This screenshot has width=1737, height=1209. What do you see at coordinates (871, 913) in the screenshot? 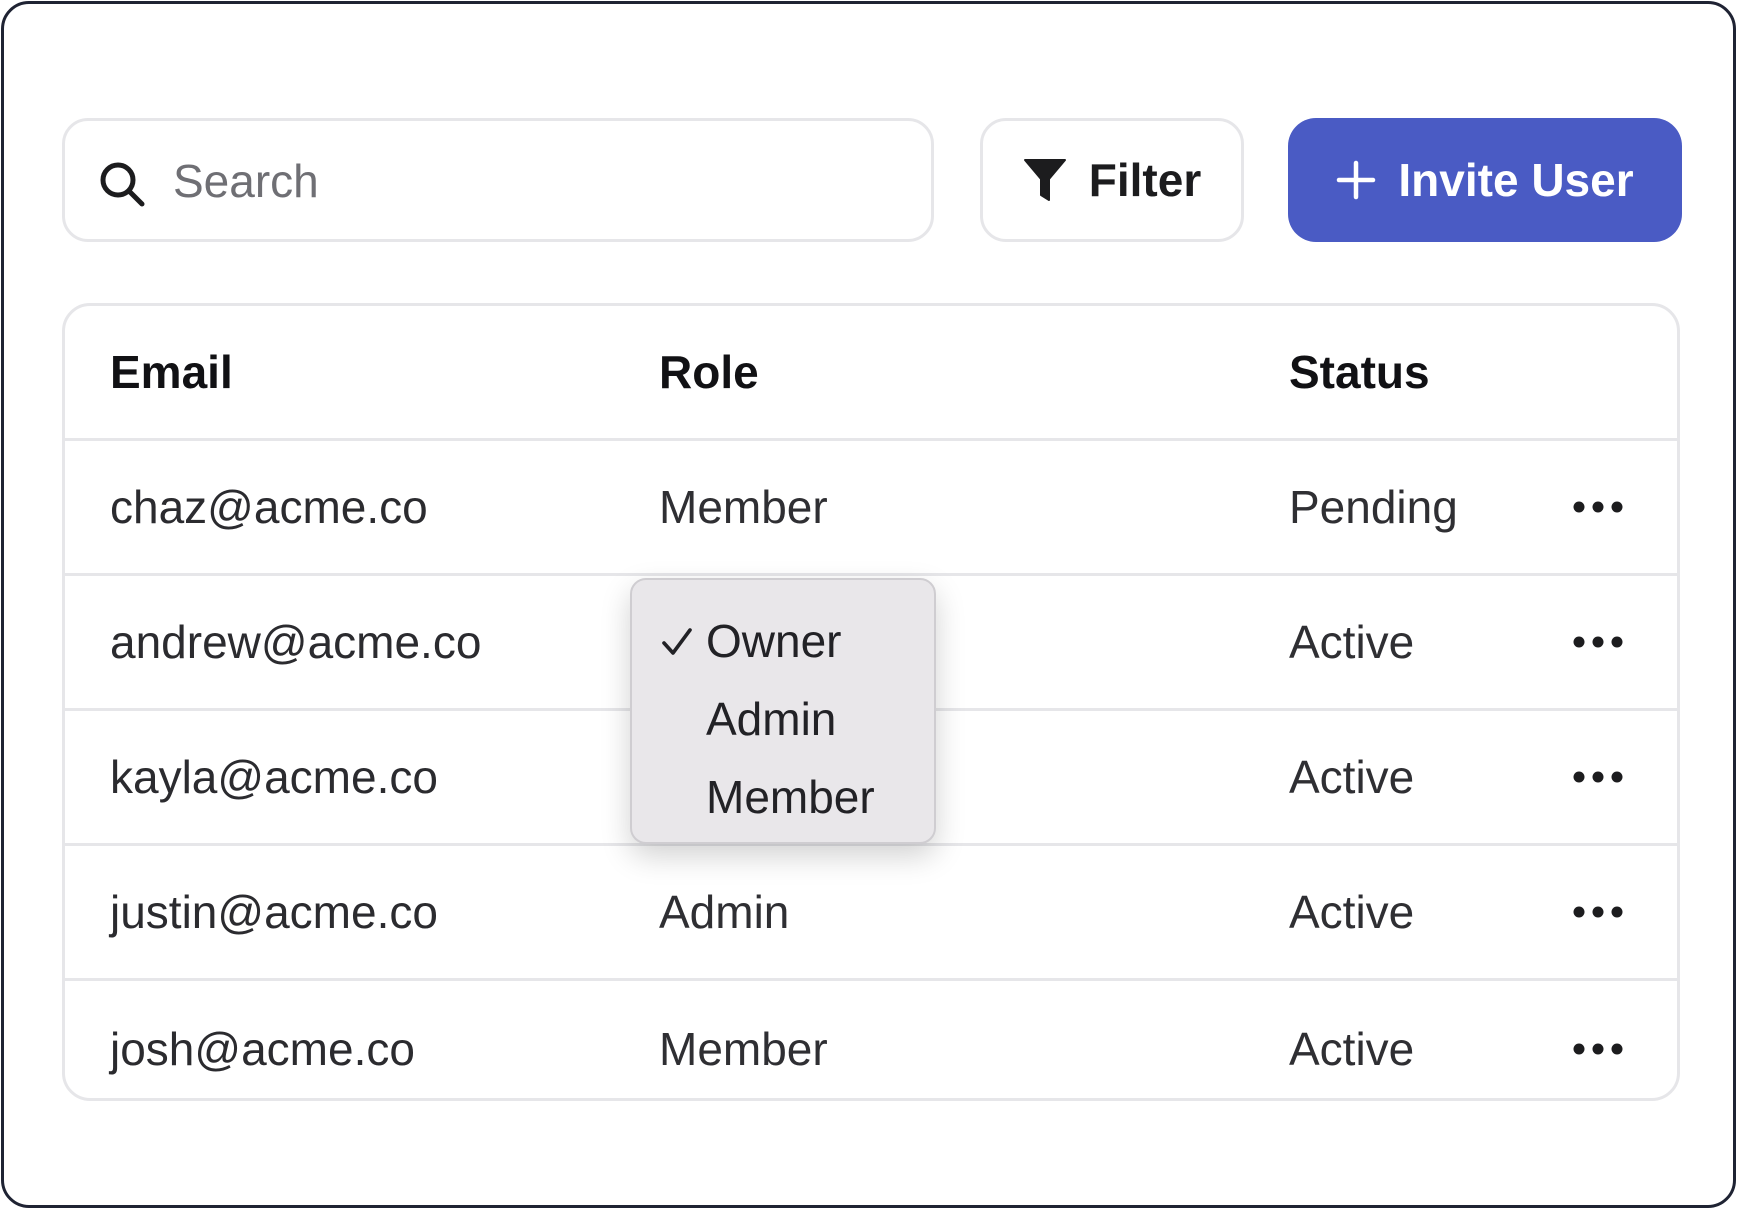
I see `table-row: justin@acme.co Admin Active` at bounding box center [871, 913].